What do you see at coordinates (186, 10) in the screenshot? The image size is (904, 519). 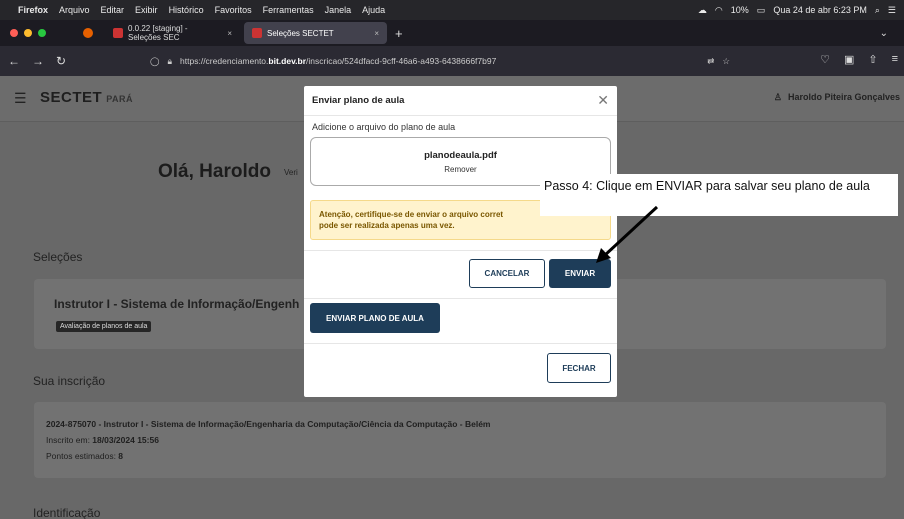 I see `menu-historico: Histórico` at bounding box center [186, 10].